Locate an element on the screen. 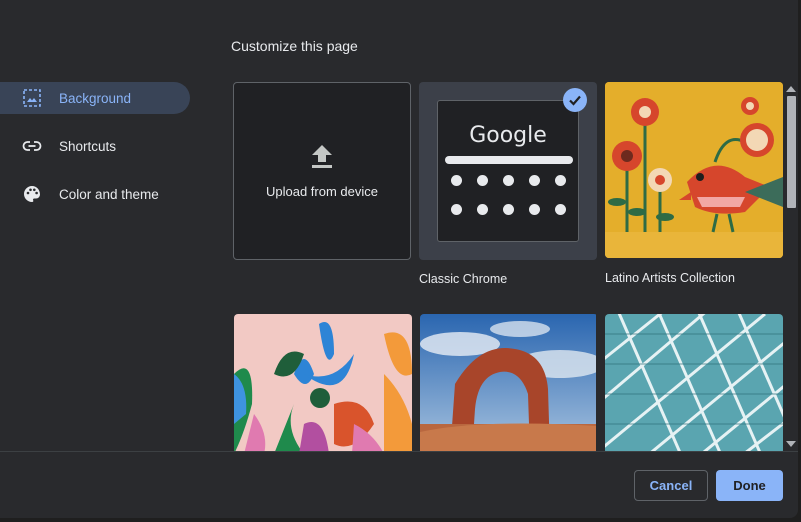 This screenshot has width=801, height=522. teal-architecture-tile is located at coordinates (694, 382).